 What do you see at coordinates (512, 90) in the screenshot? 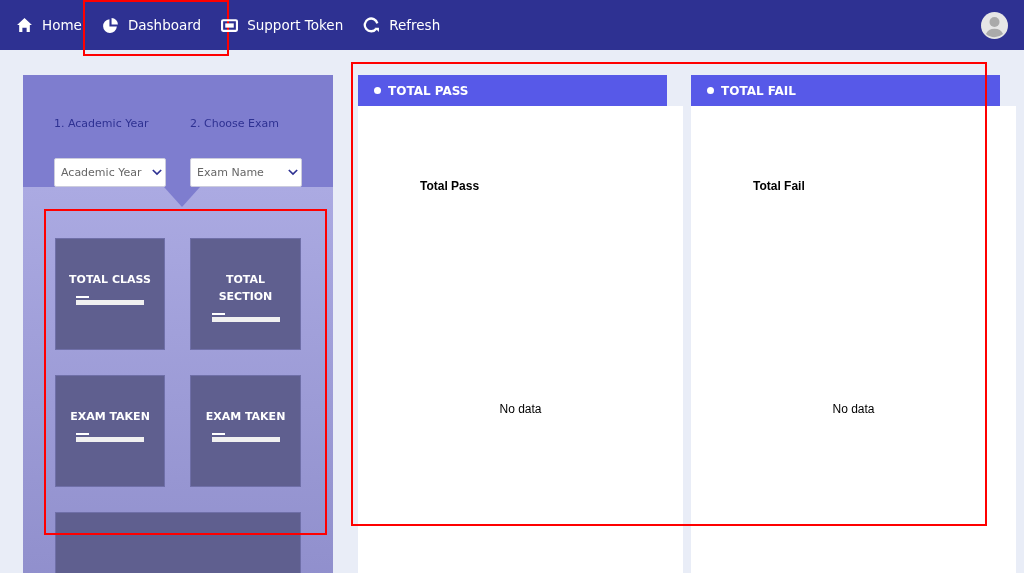
I see `card-header: TOTAL PASS` at bounding box center [512, 90].